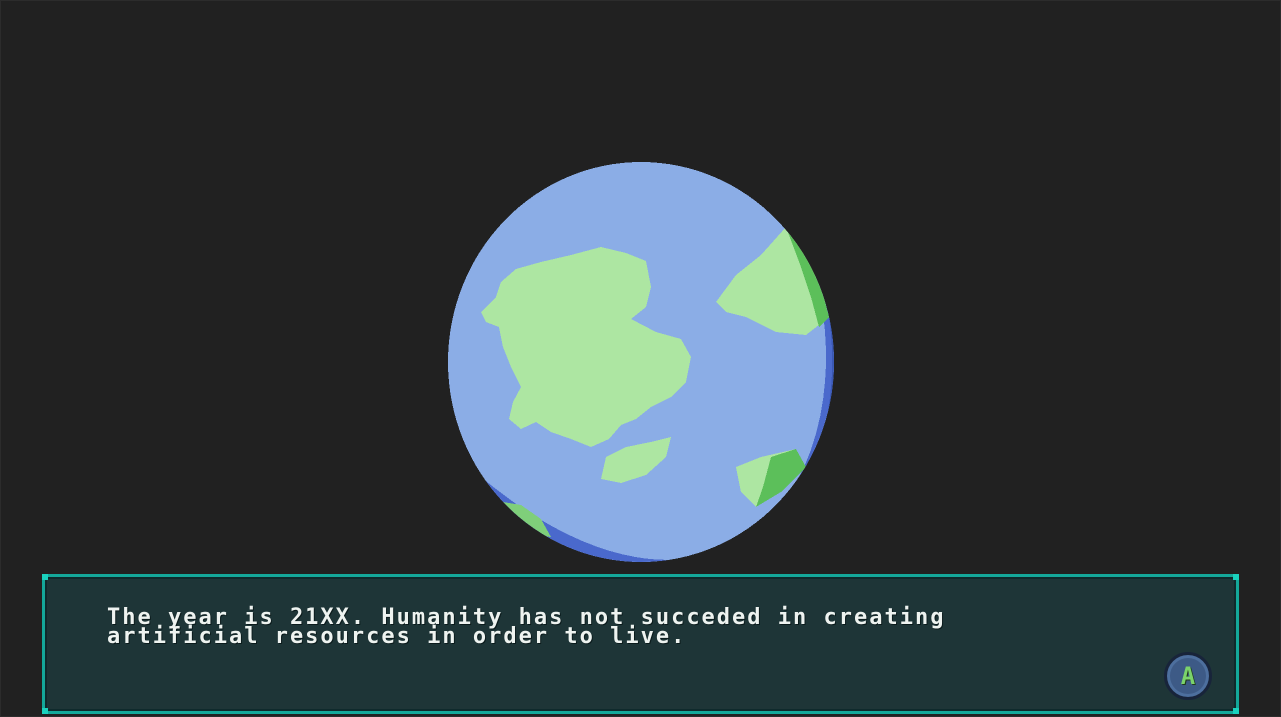 Image resolution: width=1281 pixels, height=717 pixels. I want to click on advance-dialog-button: A, so click(1188, 676).